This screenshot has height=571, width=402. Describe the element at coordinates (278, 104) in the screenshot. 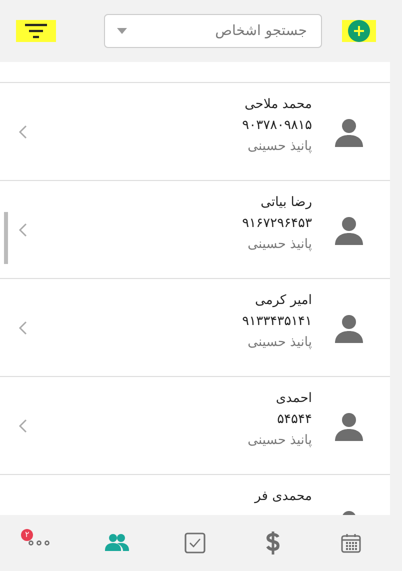

I see `contact-name: محمد ملاحی` at that location.